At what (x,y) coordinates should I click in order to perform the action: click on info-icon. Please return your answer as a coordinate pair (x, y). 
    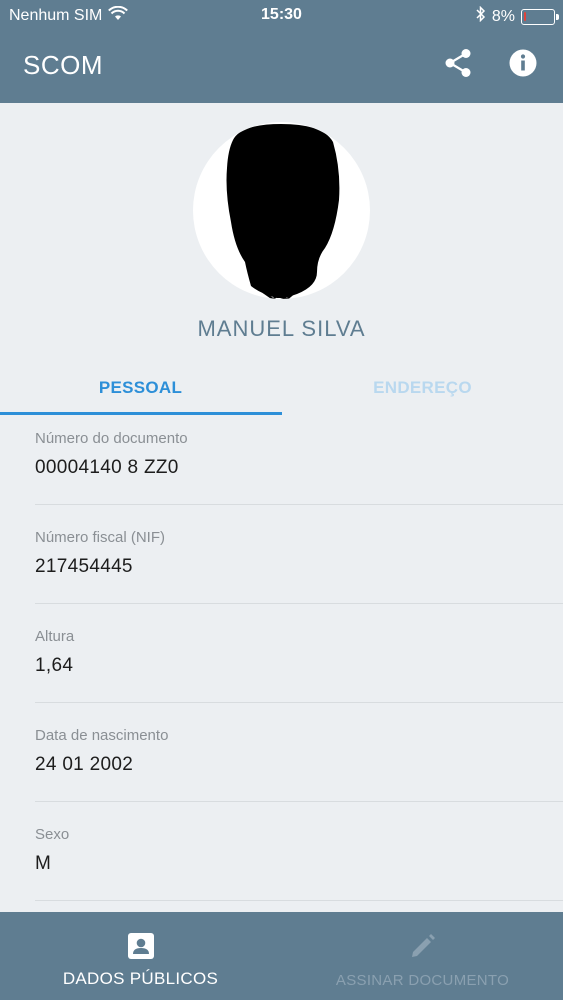
    Looking at the image, I should click on (523, 65).